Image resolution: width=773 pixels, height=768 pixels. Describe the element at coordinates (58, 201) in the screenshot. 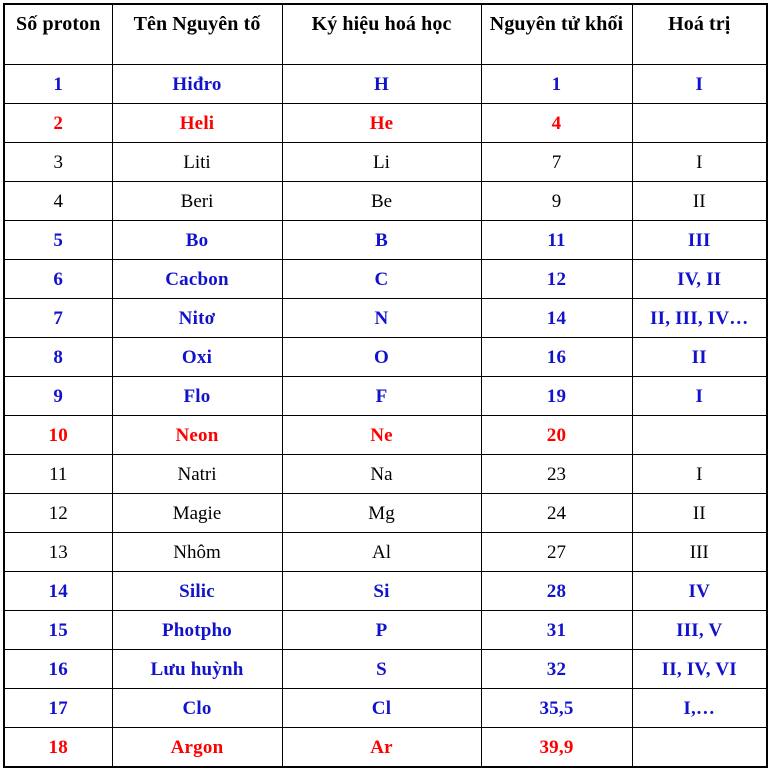

I see `cell-proton-text: 4` at that location.